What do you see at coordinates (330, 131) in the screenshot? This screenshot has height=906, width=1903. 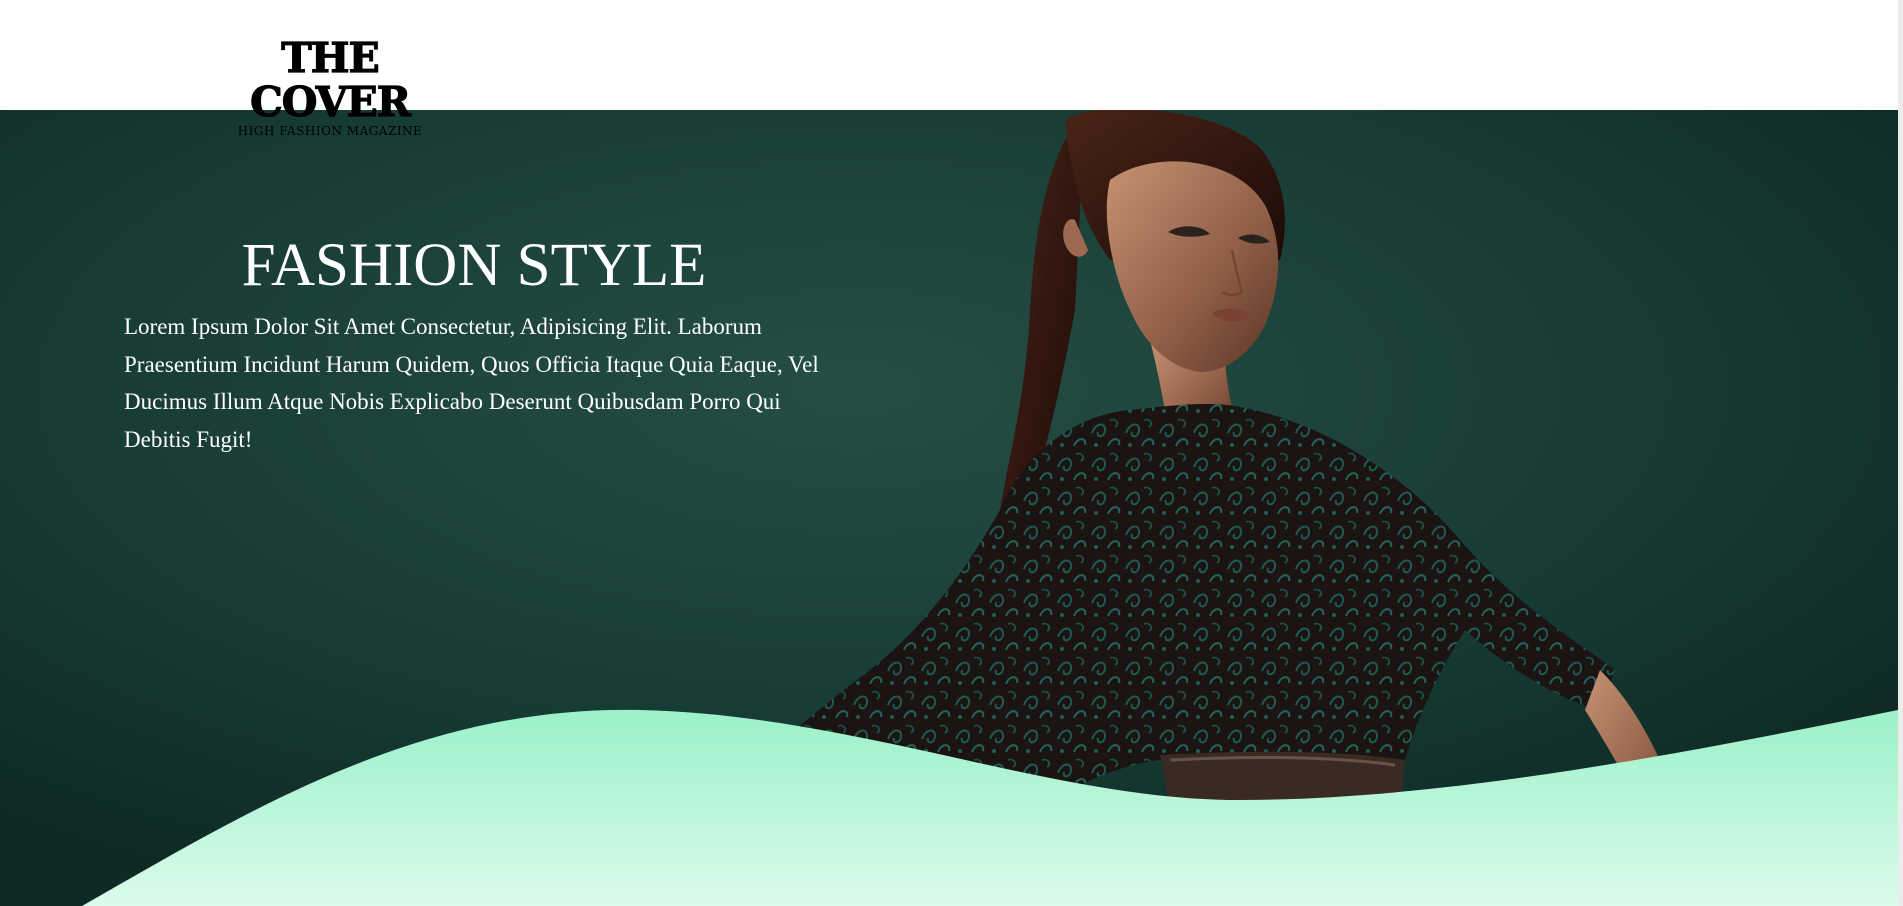 I see `logo-subtitle: HIGH FASHION MAGAZINE` at bounding box center [330, 131].